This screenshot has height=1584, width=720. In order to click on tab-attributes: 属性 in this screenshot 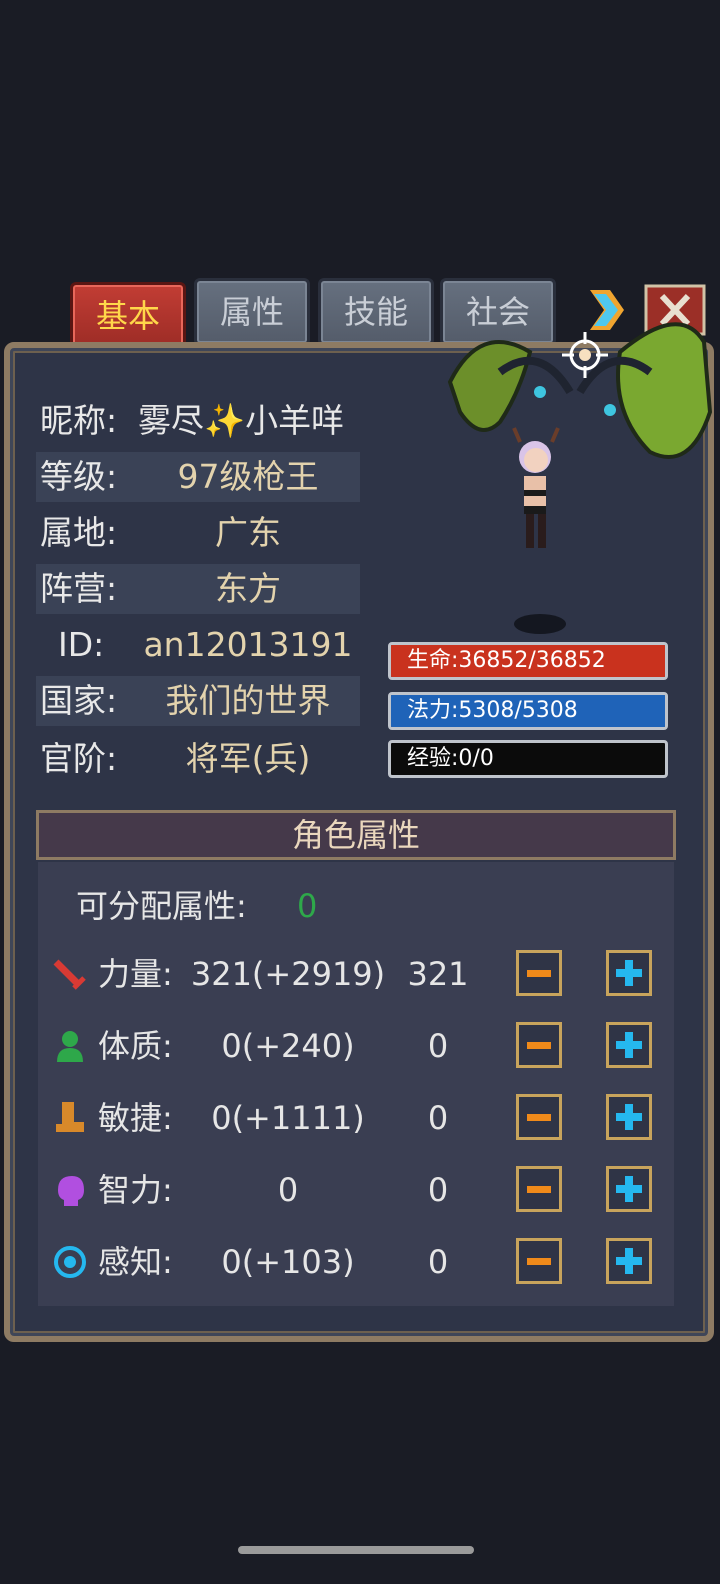, I will do `click(252, 312)`.